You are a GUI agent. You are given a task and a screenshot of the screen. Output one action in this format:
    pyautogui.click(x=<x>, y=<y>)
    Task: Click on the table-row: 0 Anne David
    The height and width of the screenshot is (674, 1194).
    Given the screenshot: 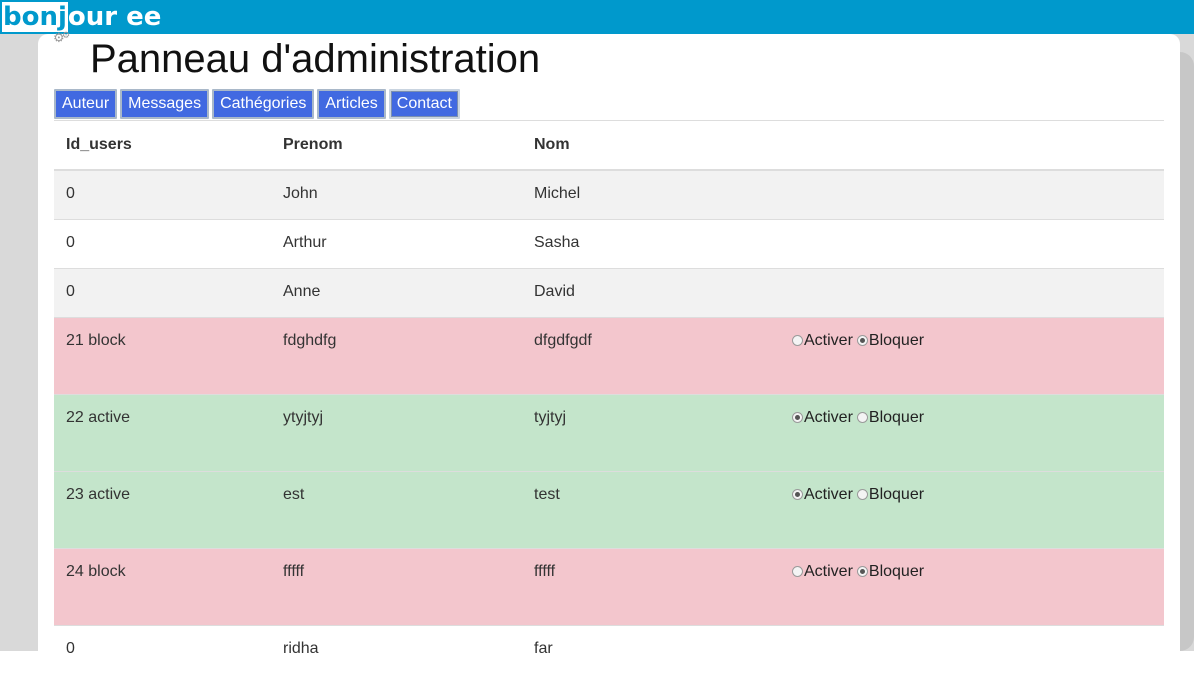 What is the action you would take?
    pyautogui.click(x=609, y=292)
    